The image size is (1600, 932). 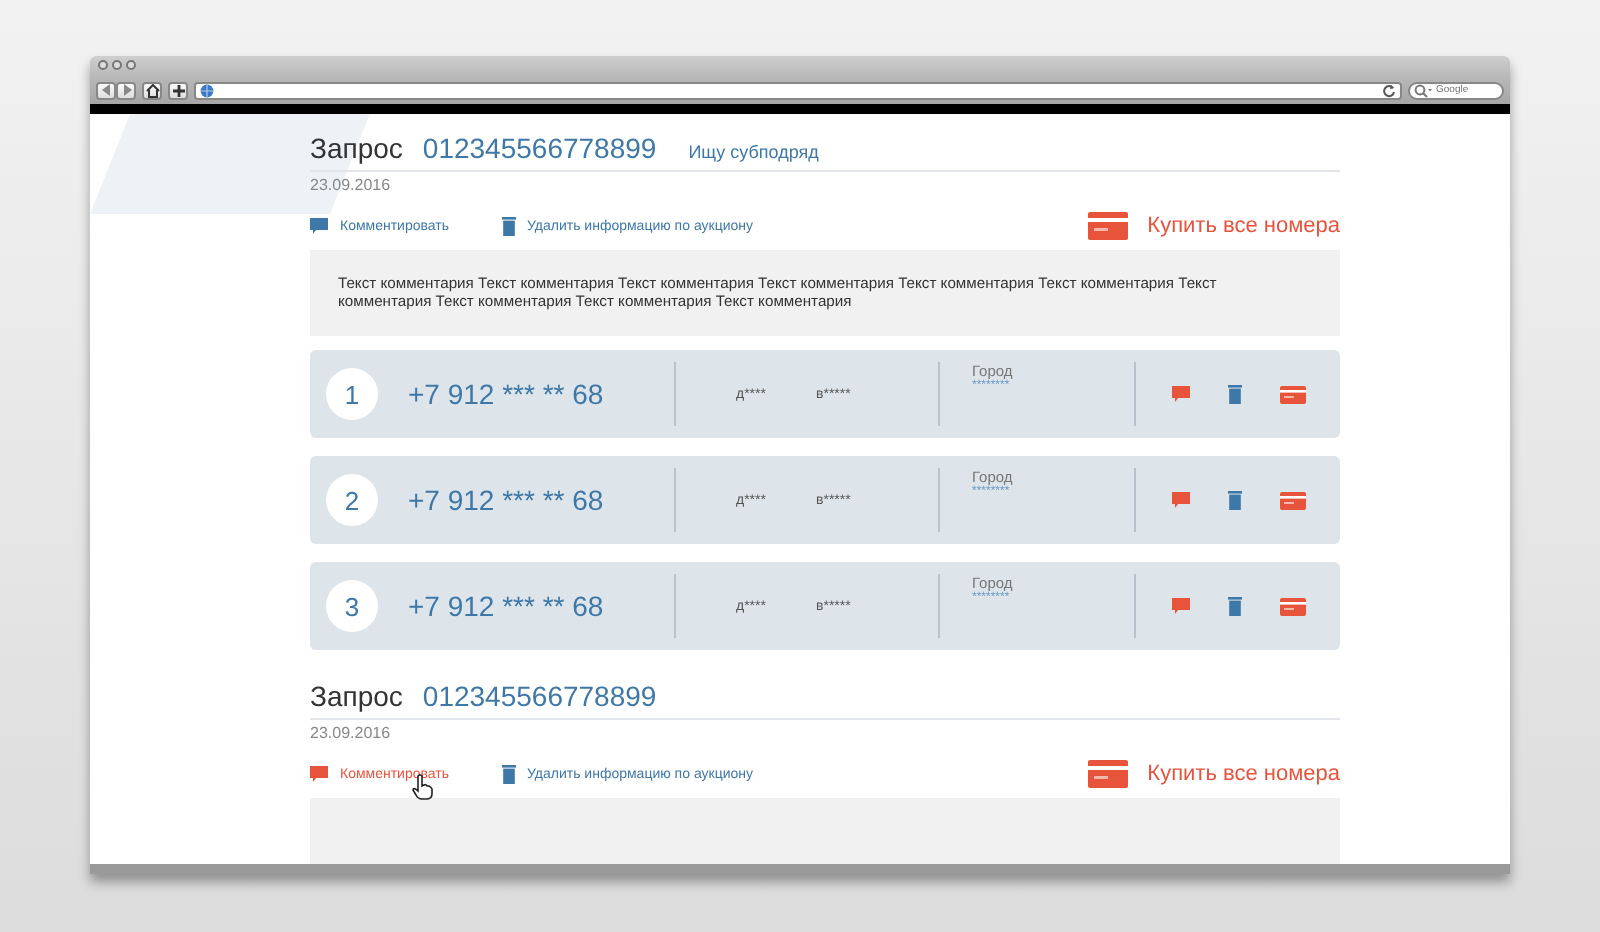 I want to click on lot-number: 1, so click(x=352, y=394).